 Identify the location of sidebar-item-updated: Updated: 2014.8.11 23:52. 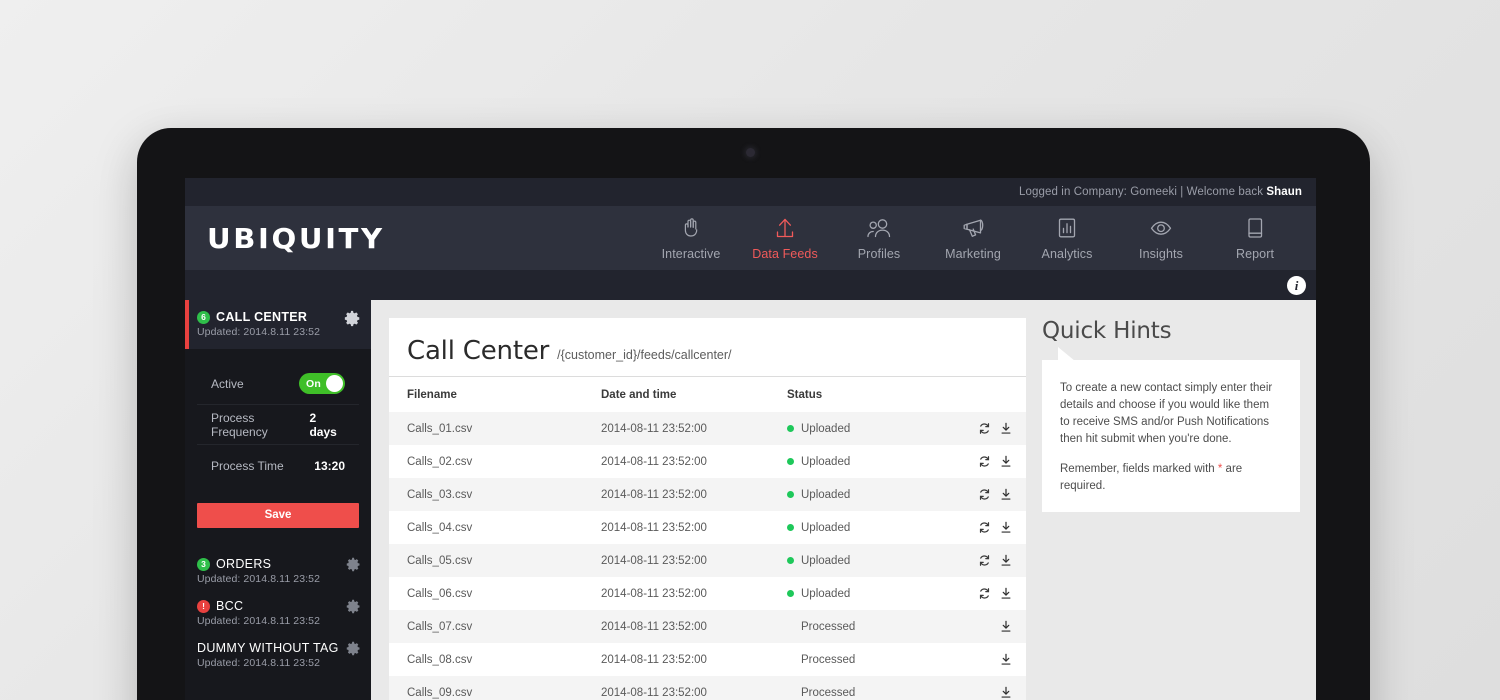
(259, 663).